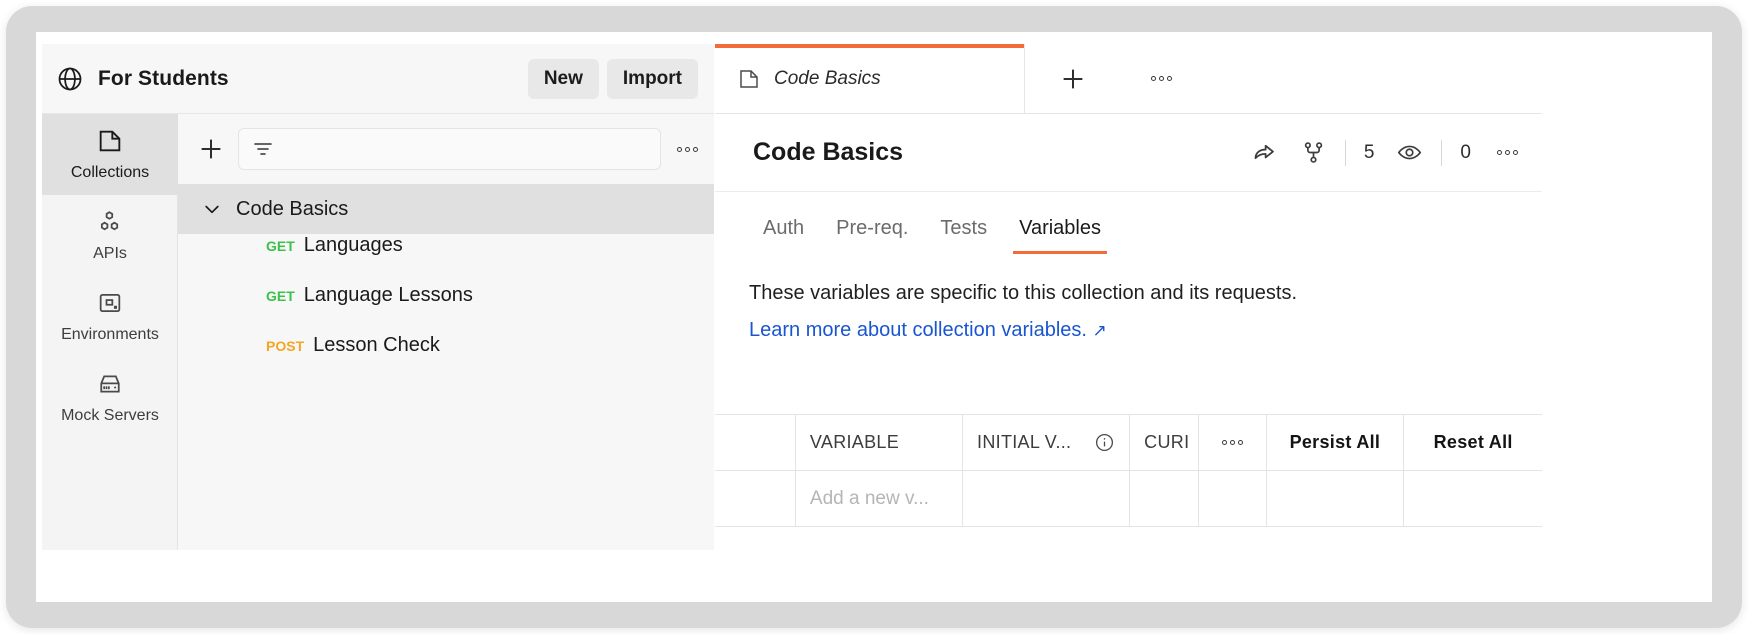 This screenshot has width=1748, height=634. What do you see at coordinates (1104, 442) in the screenshot?
I see `info-icon` at bounding box center [1104, 442].